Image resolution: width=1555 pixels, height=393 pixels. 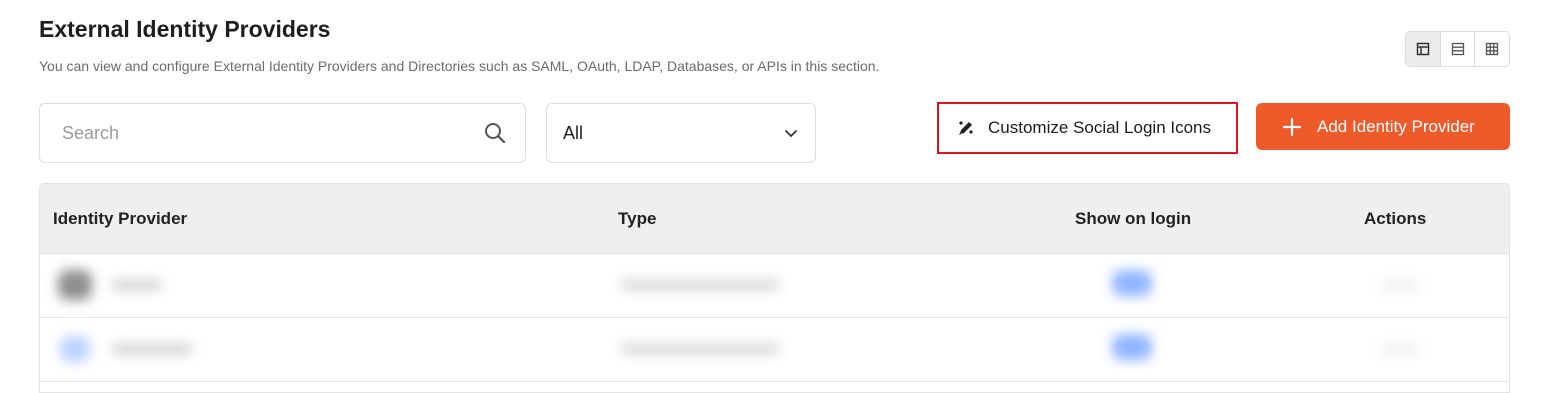 I want to click on search-input, so click(x=271, y=133).